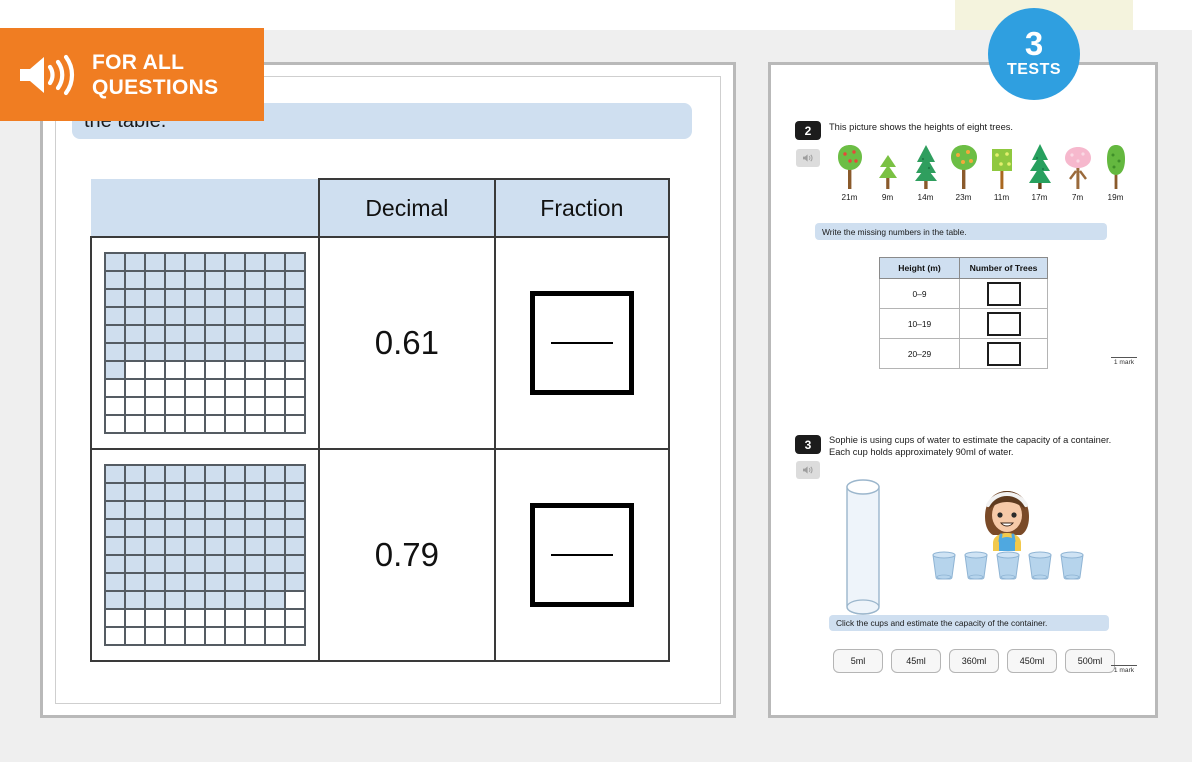 This screenshot has height=762, width=1192. Describe the element at coordinates (961, 231) in the screenshot. I see `question-2-sub-instruction: Write the missing numbers in the table.` at that location.